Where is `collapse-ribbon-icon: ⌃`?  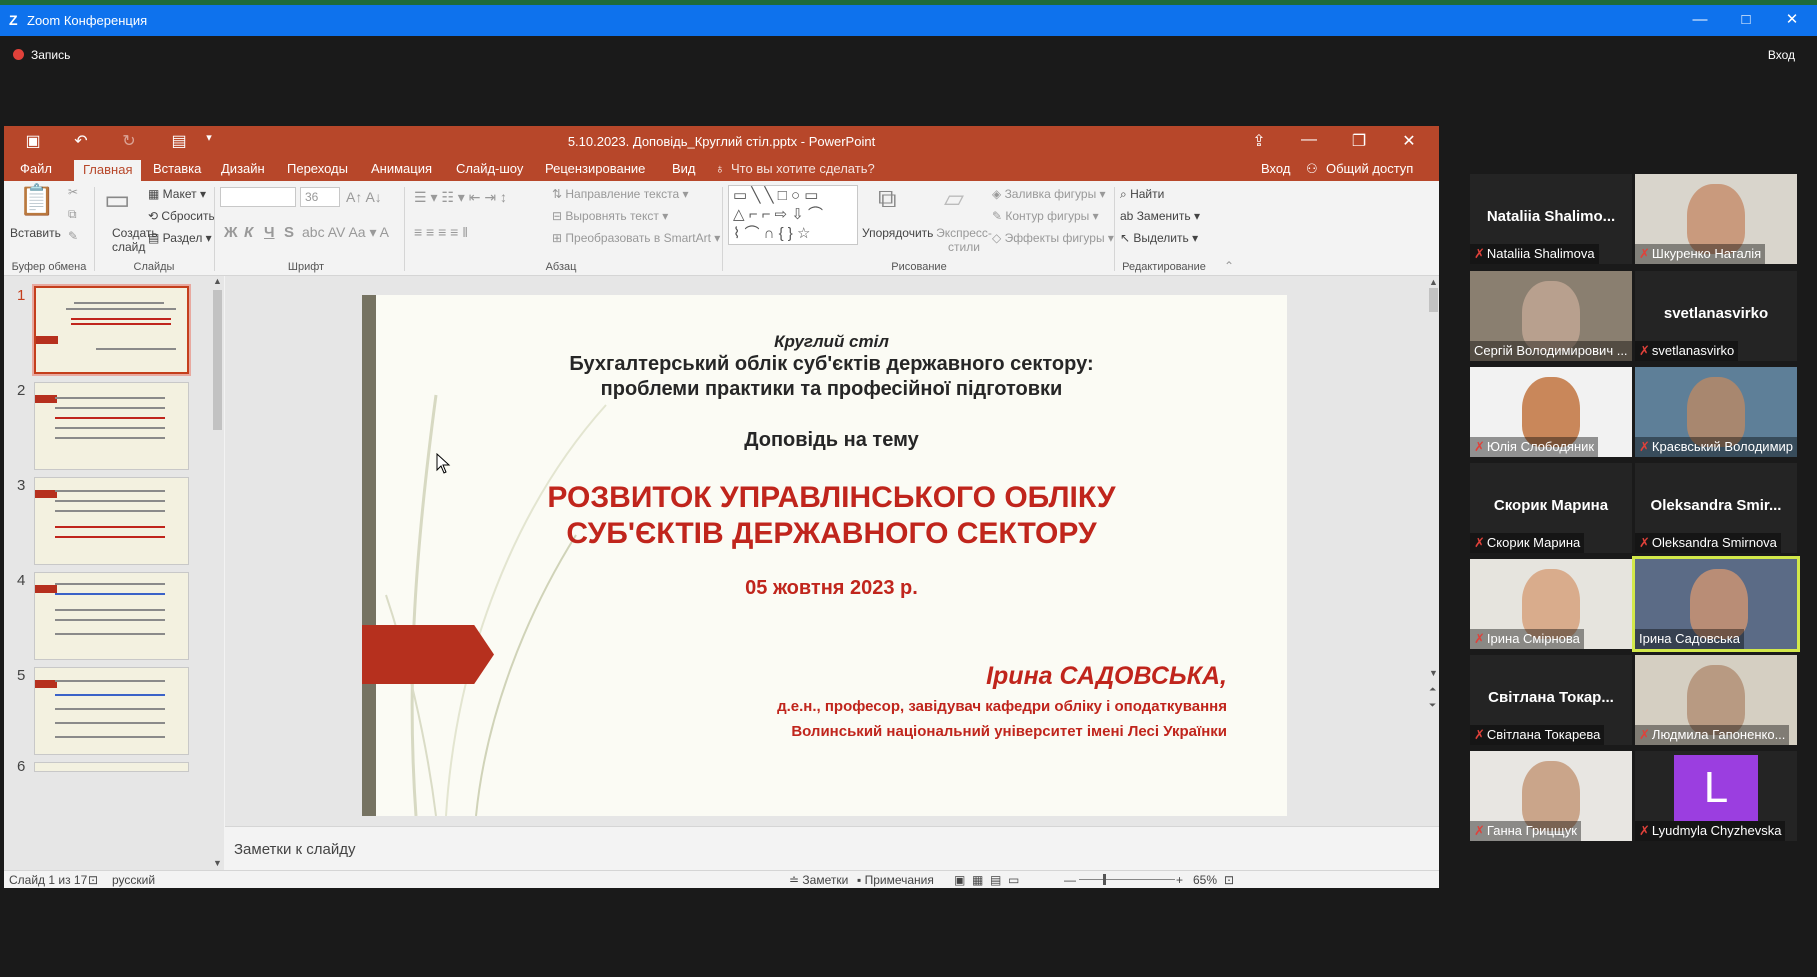
collapse-ribbon-icon: ⌃ is located at coordinates (1229, 266).